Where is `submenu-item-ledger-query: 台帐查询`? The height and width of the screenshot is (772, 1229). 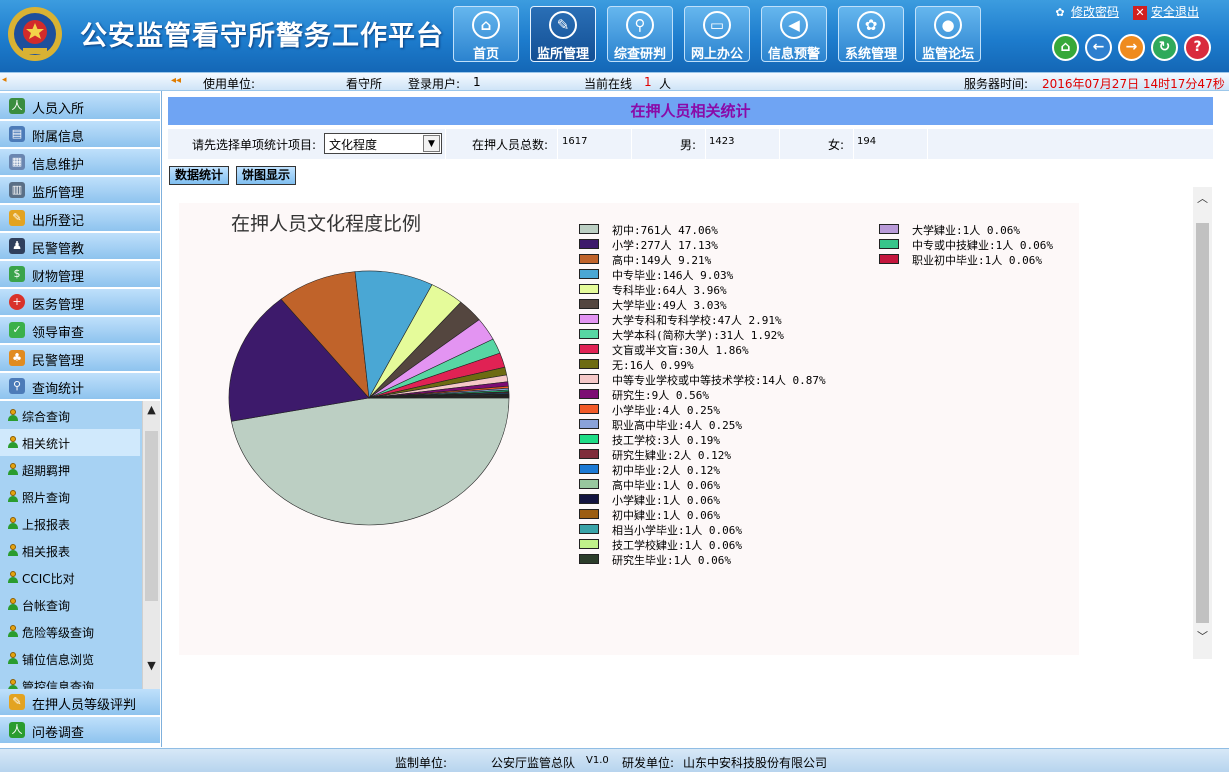 submenu-item-ledger-query: 台帐查询 is located at coordinates (70, 604).